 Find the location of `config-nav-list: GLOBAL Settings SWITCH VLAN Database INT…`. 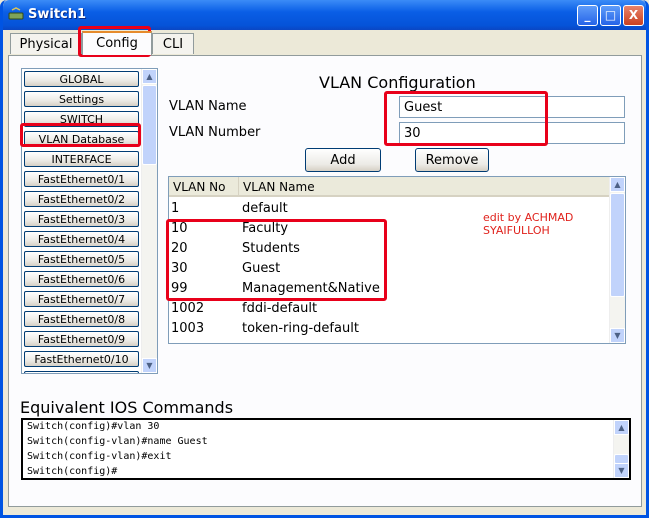

config-nav-list: GLOBAL Settings SWITCH VLAN Database INT… is located at coordinates (89, 221).